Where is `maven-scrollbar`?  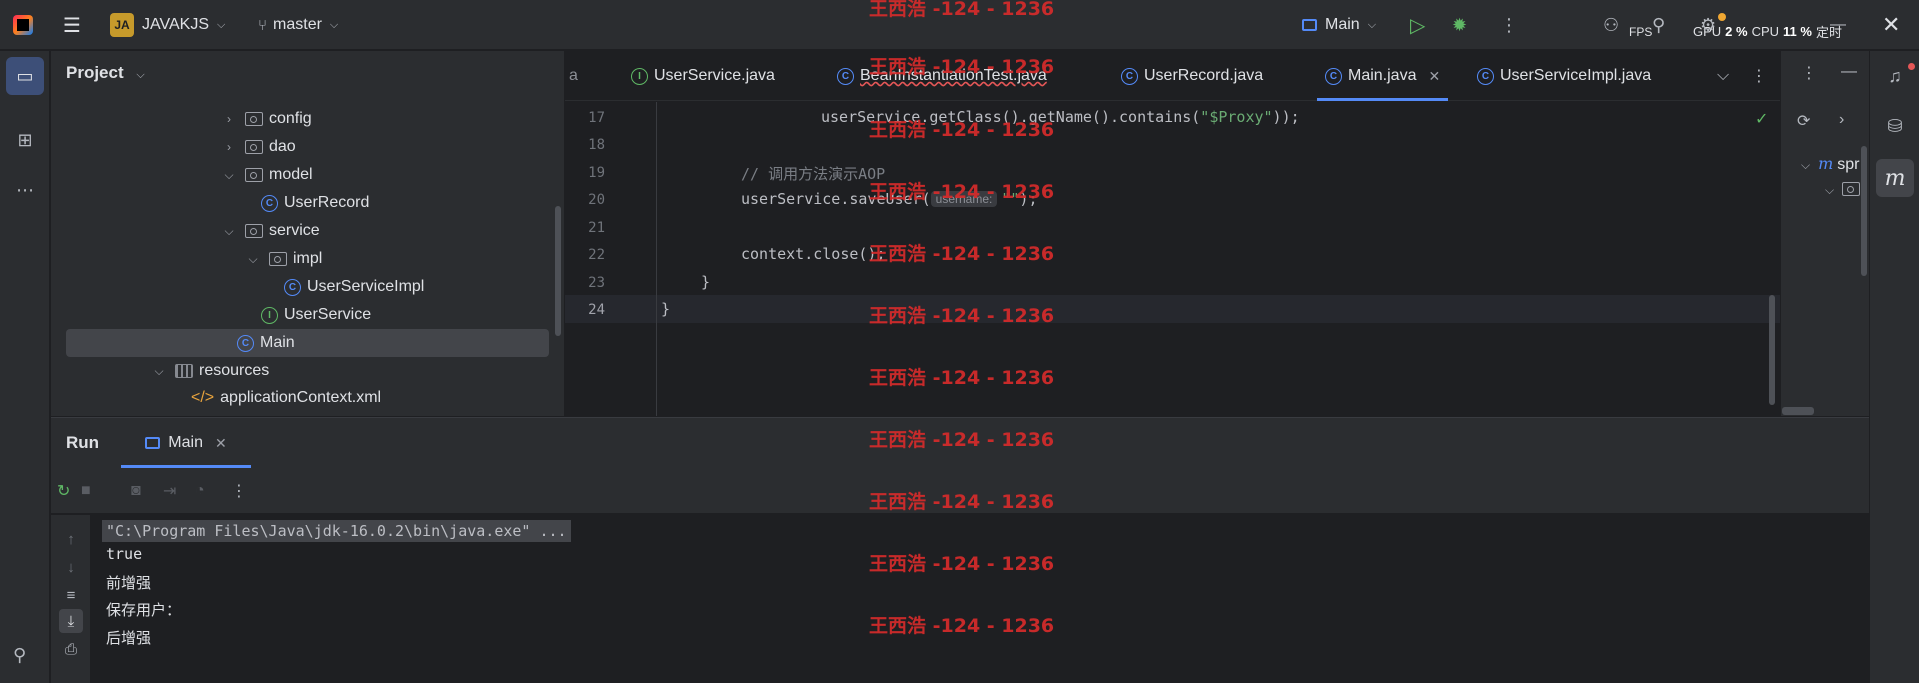
maven-scrollbar is located at coordinates (1864, 211).